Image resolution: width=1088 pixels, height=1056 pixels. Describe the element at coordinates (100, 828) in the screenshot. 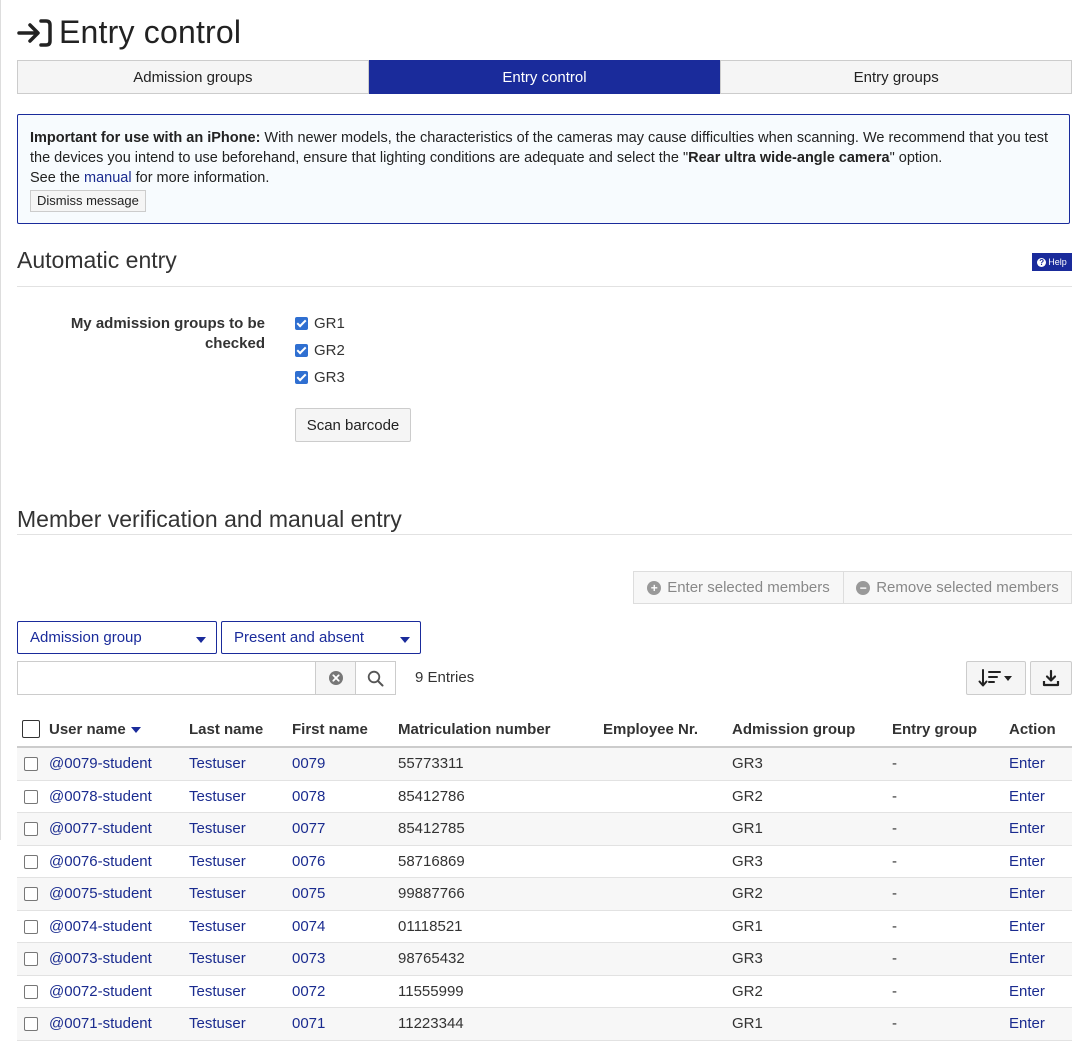

I see `user-name-link: @0077-student` at that location.